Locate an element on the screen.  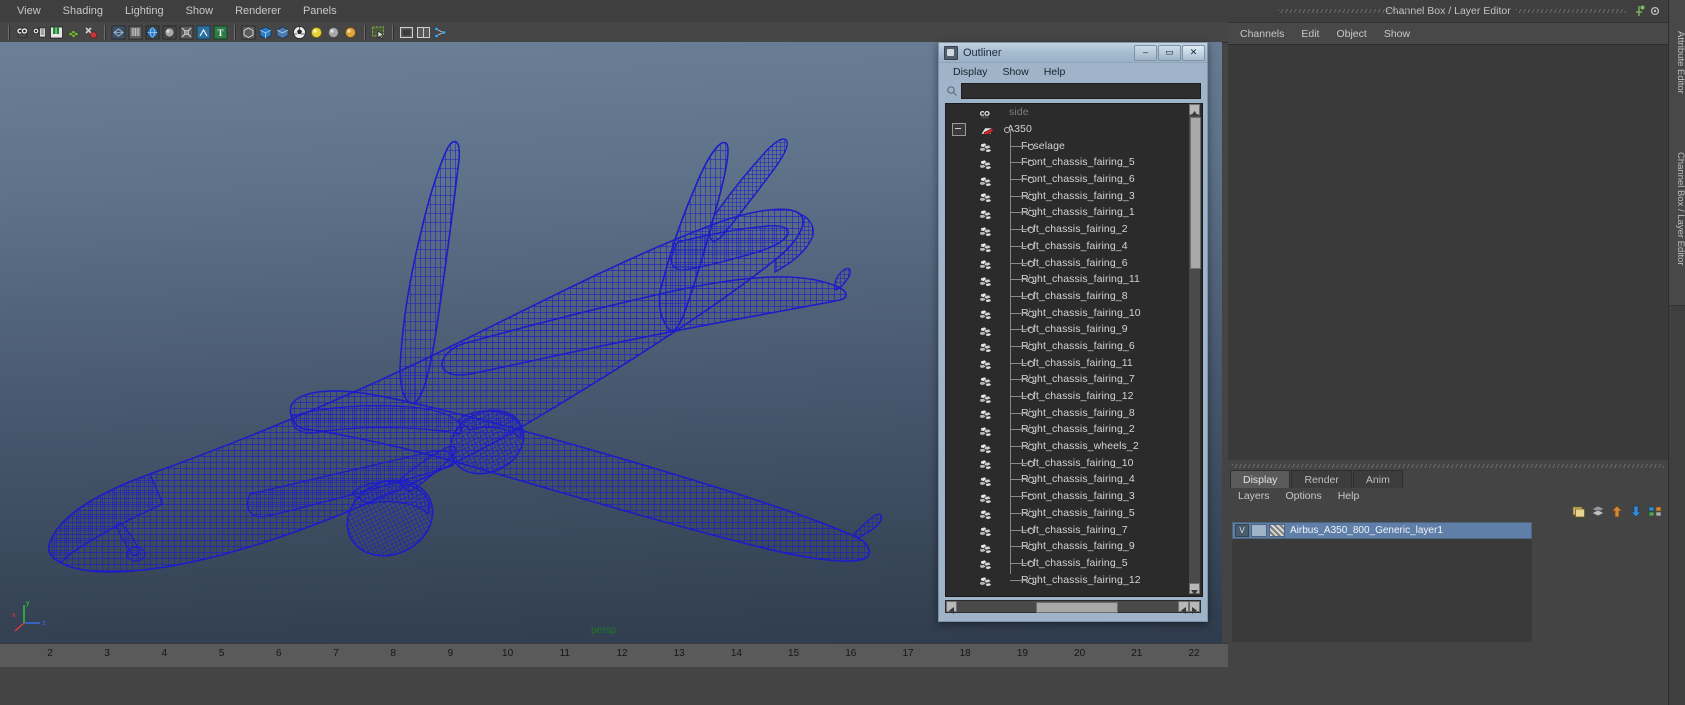
outliner-item: Front_chassis_fairing_6 is located at coordinates (1066, 179).